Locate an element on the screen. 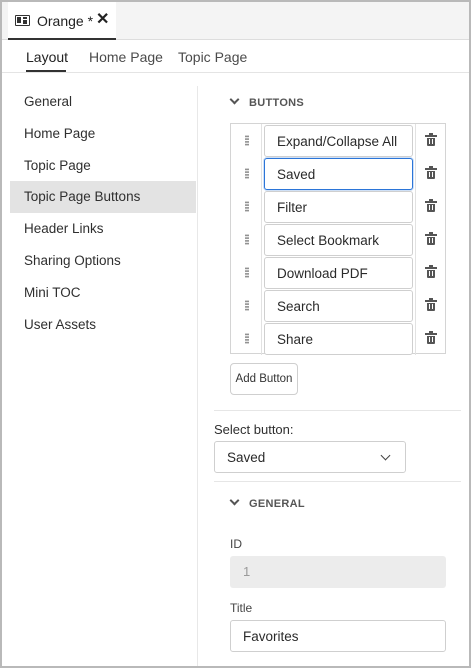 The width and height of the screenshot is (471, 668). tab-topic-page: Topic Page is located at coordinates (212, 57).